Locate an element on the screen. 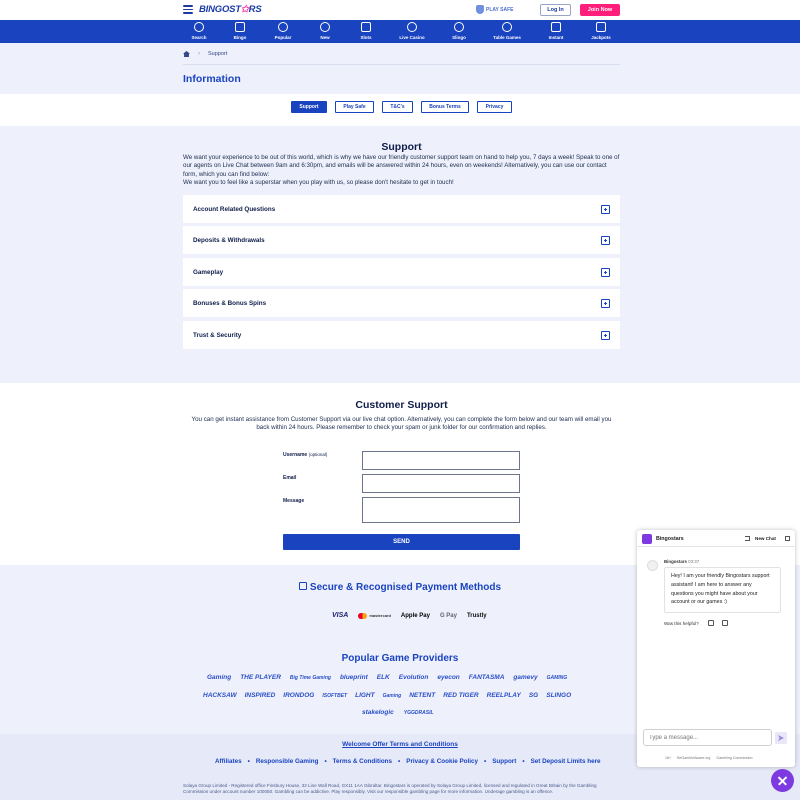  shield-icon is located at coordinates (480, 9).